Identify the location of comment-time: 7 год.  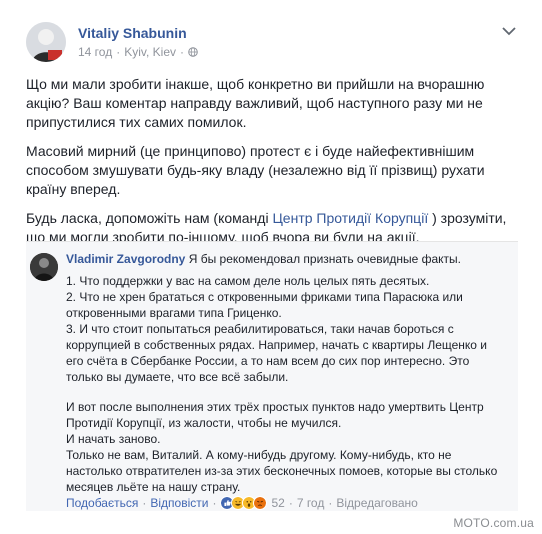
(311, 503).